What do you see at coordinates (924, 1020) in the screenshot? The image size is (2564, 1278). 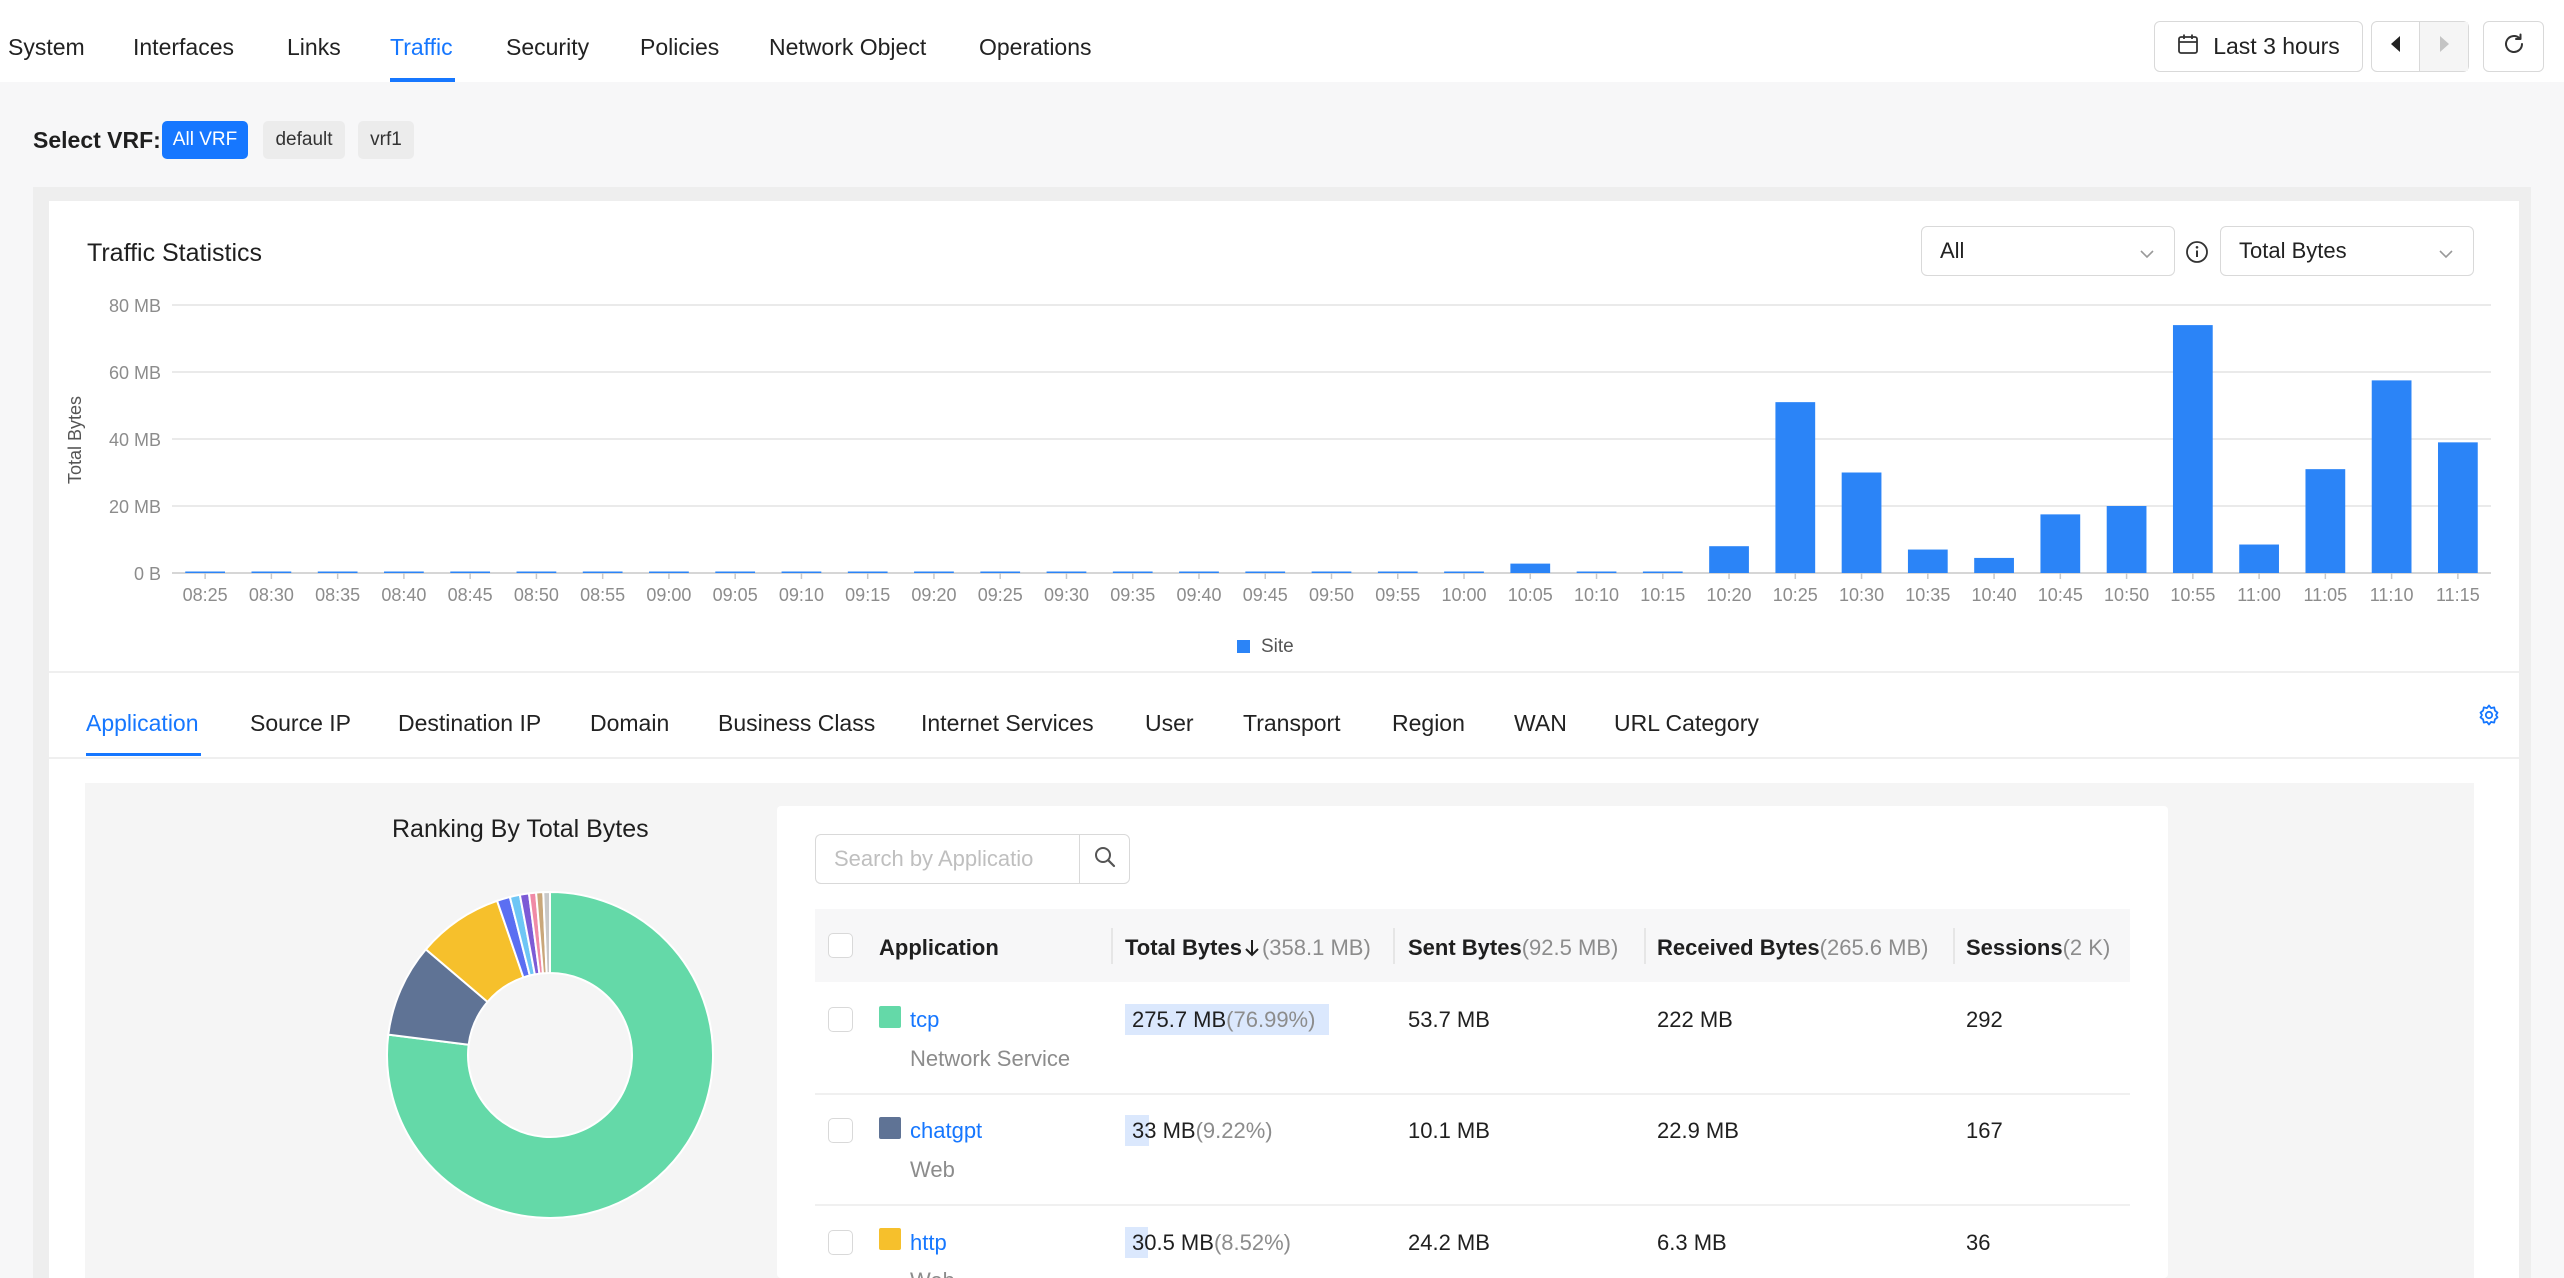 I see `app-name-link: tcp` at bounding box center [924, 1020].